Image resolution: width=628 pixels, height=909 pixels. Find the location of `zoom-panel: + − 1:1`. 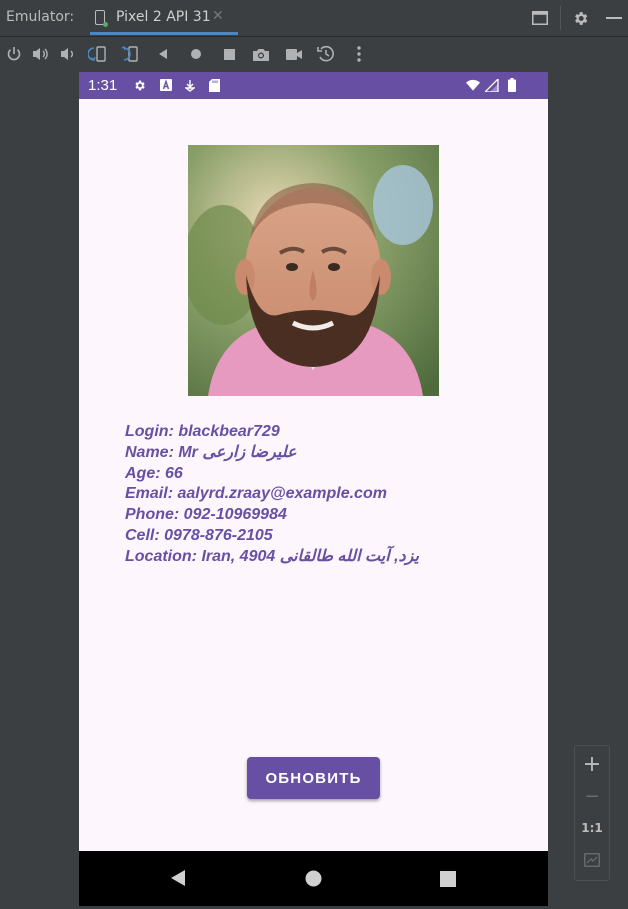

zoom-panel: + − 1:1 is located at coordinates (592, 813).